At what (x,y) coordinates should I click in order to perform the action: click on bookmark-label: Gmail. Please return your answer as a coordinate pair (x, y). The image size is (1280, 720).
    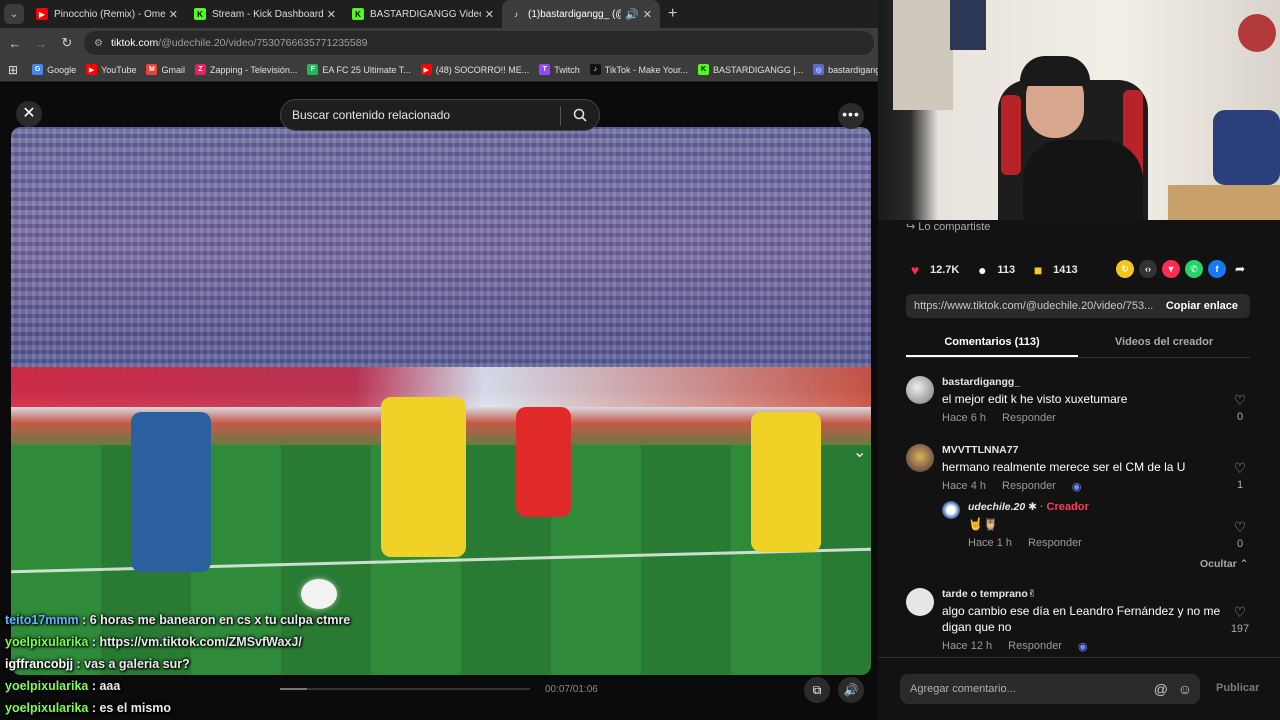
    Looking at the image, I should click on (173, 69).